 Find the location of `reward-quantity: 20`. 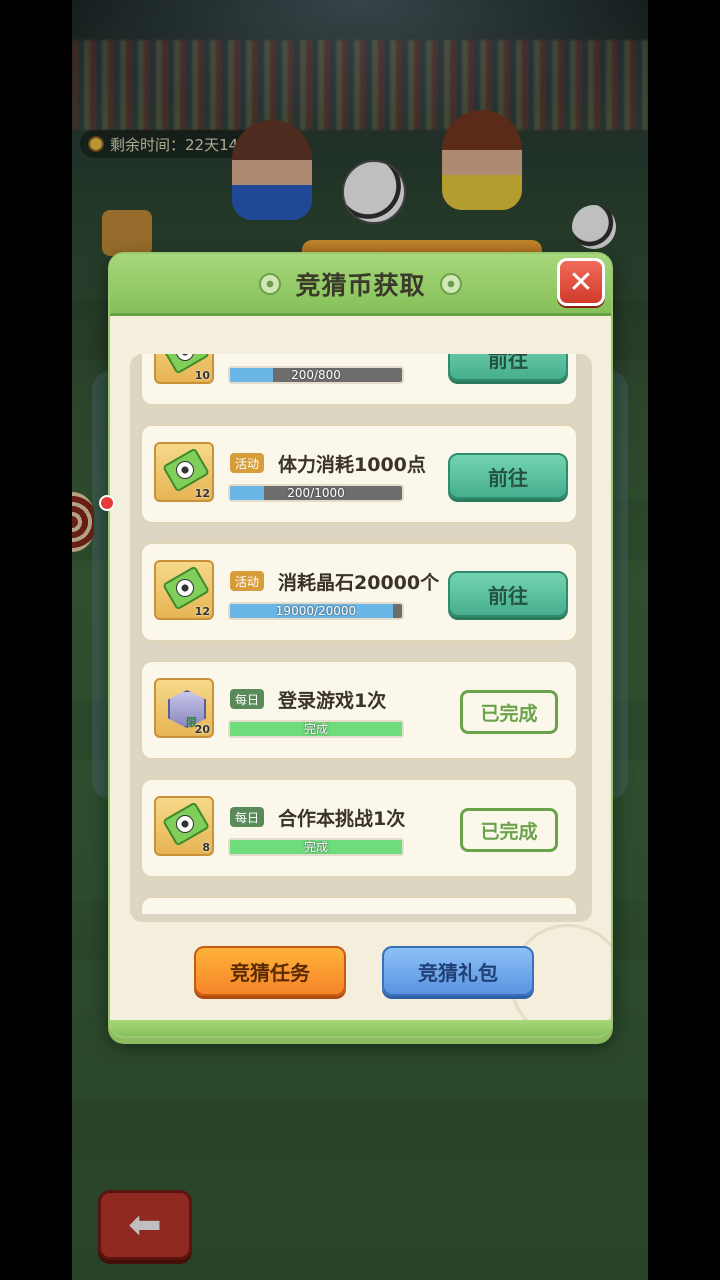

reward-quantity: 20 is located at coordinates (202, 729).